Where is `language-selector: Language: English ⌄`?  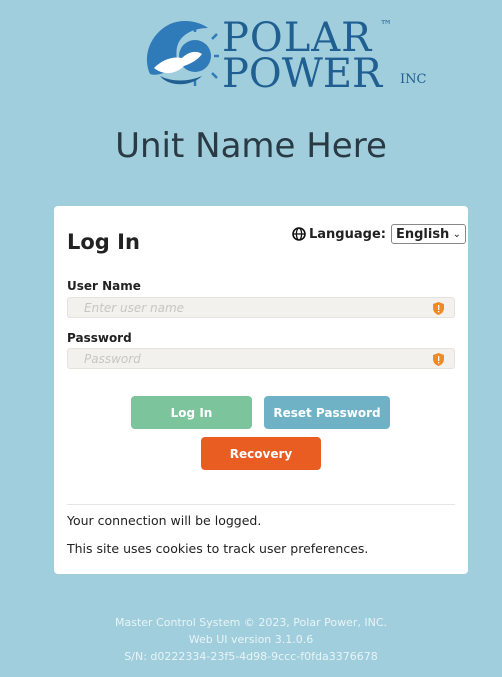 language-selector: Language: English ⌄ is located at coordinates (379, 234).